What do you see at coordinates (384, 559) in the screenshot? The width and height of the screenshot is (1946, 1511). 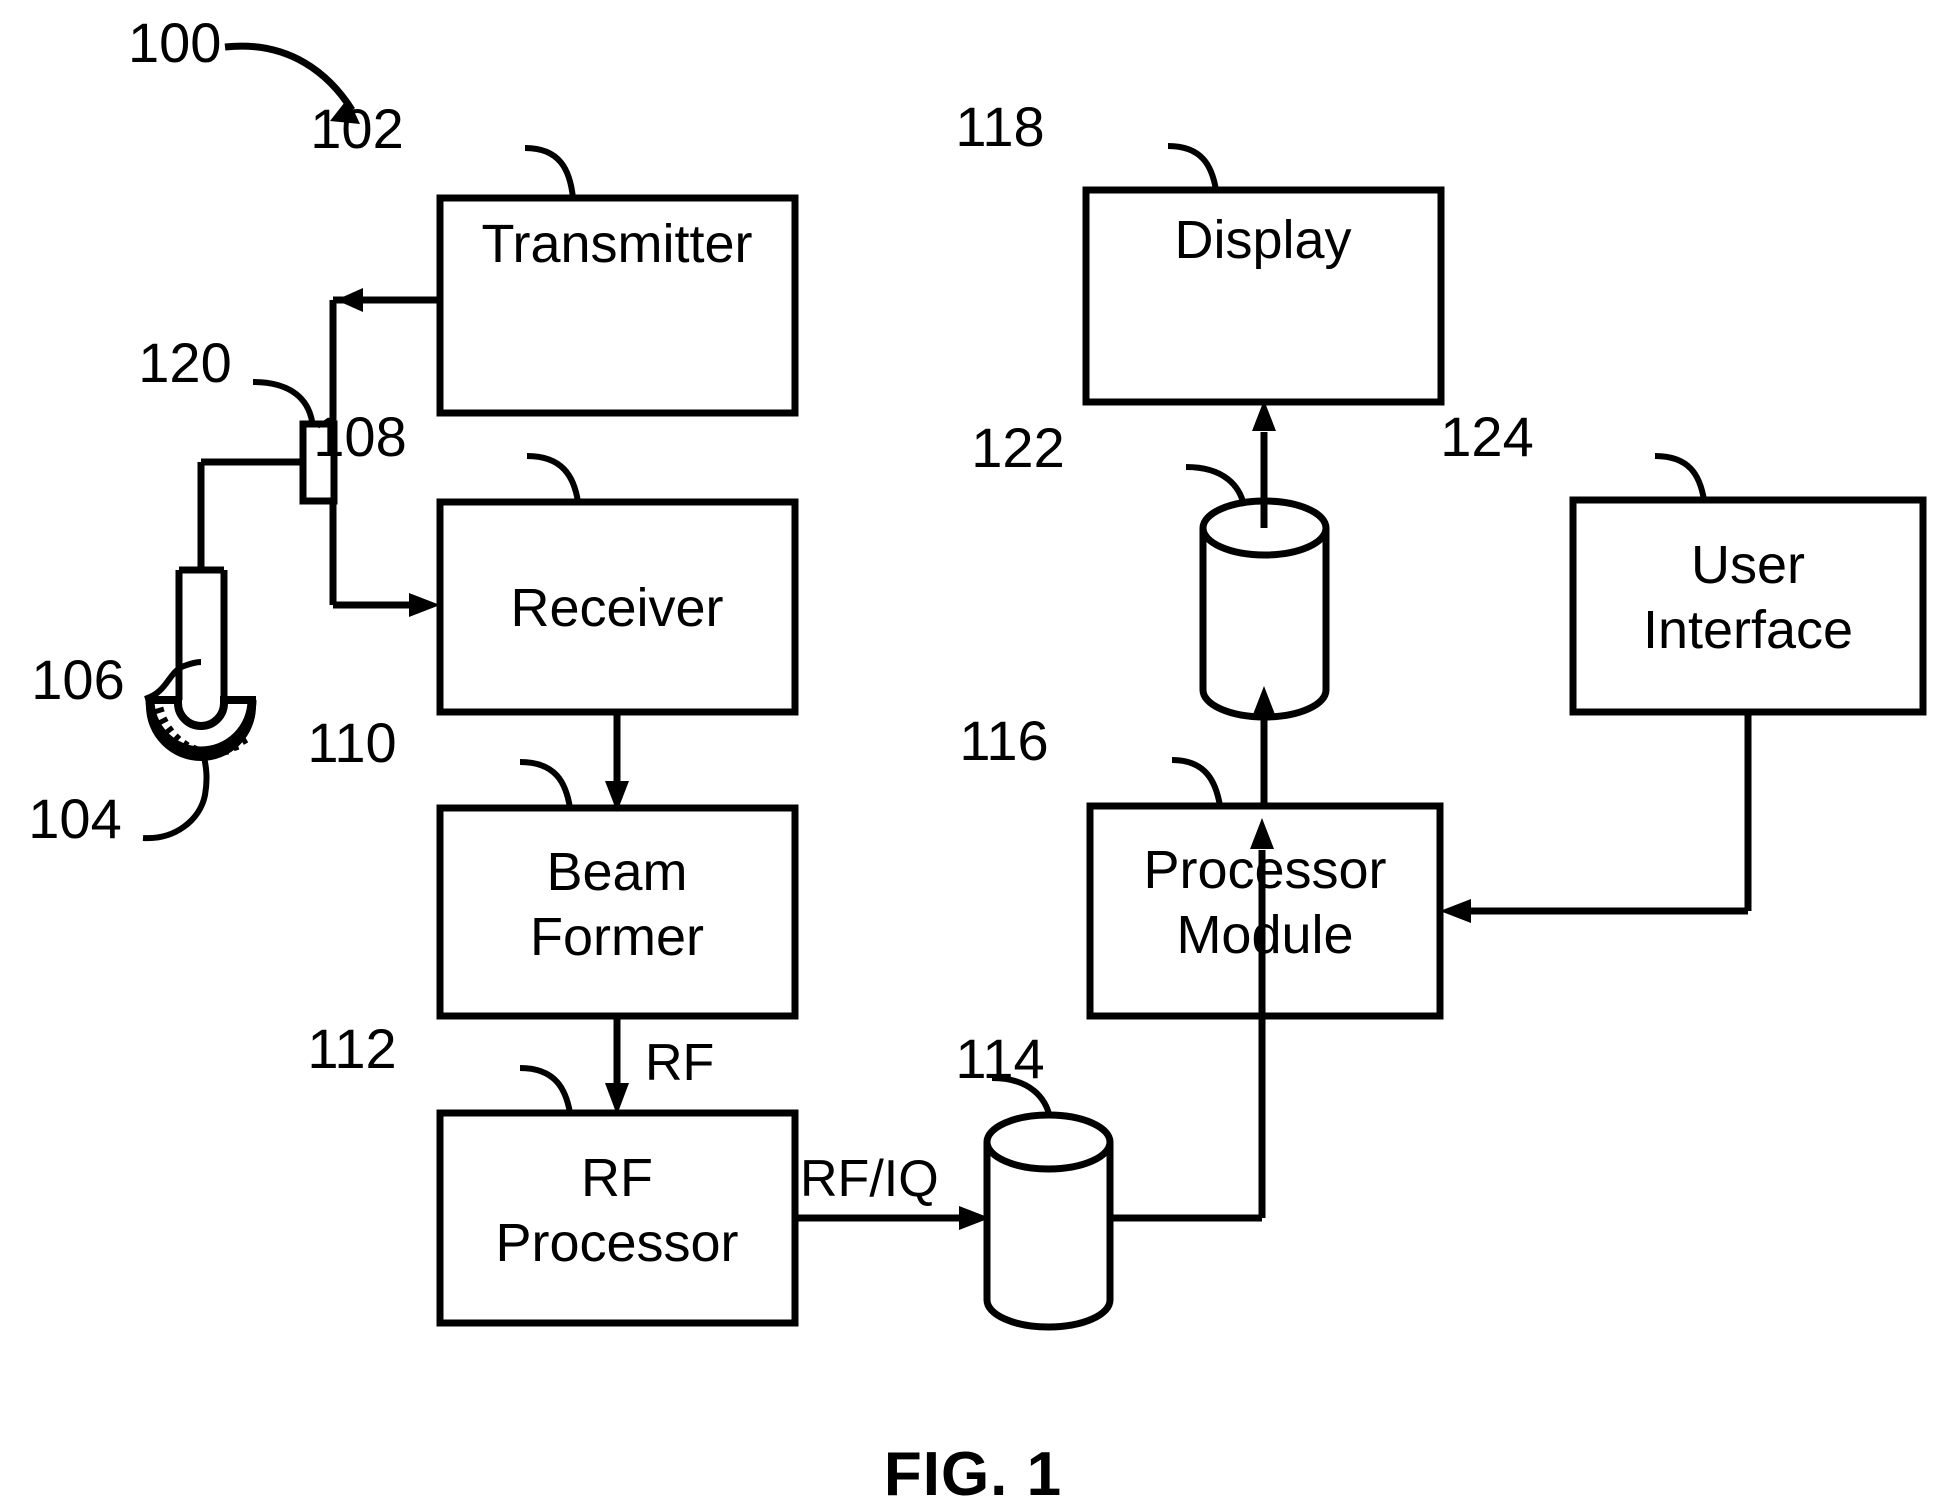 I see `wire-switch-to-receiver` at bounding box center [384, 559].